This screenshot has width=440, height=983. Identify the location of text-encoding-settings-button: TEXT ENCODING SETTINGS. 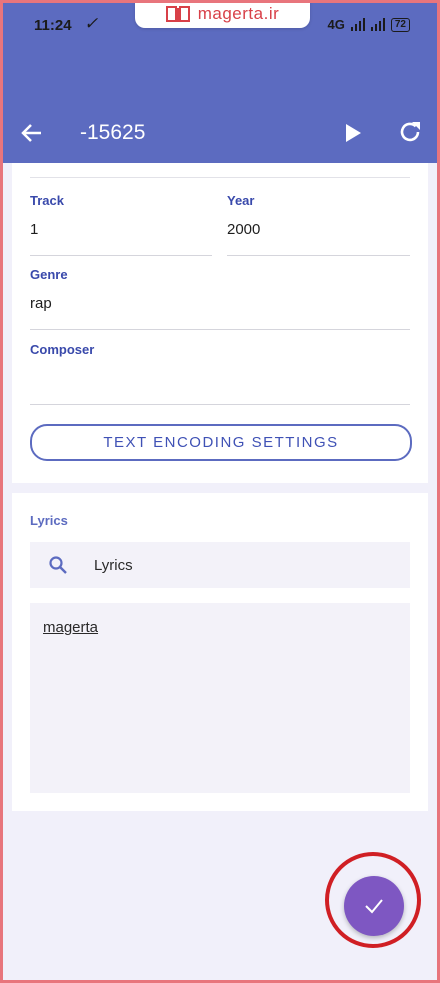
(221, 442).